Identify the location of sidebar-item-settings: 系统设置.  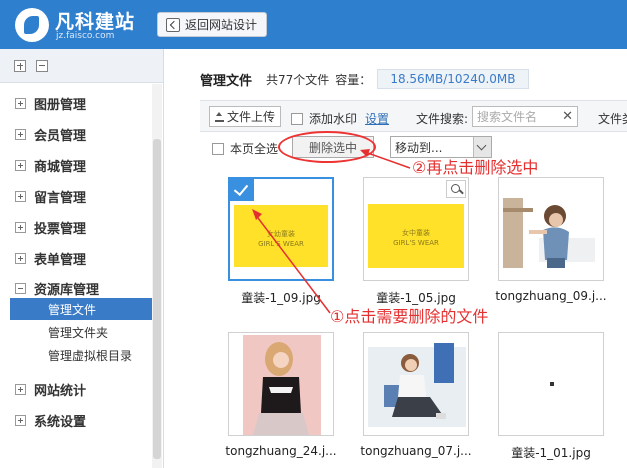
(81, 420).